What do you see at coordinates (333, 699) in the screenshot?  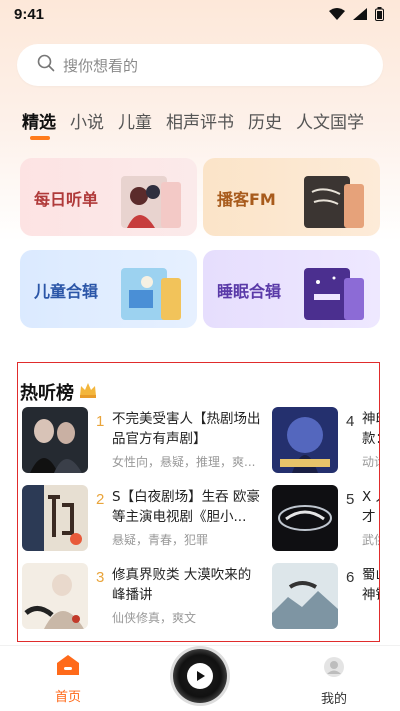 I see `nav-mine-label: 我的` at bounding box center [333, 699].